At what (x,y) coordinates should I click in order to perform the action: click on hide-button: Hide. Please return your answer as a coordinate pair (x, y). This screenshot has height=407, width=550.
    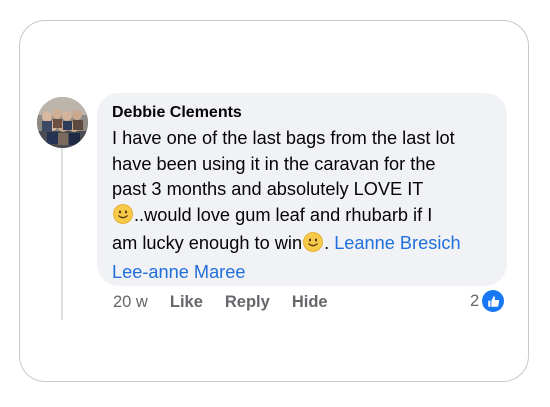
    Looking at the image, I should click on (310, 302).